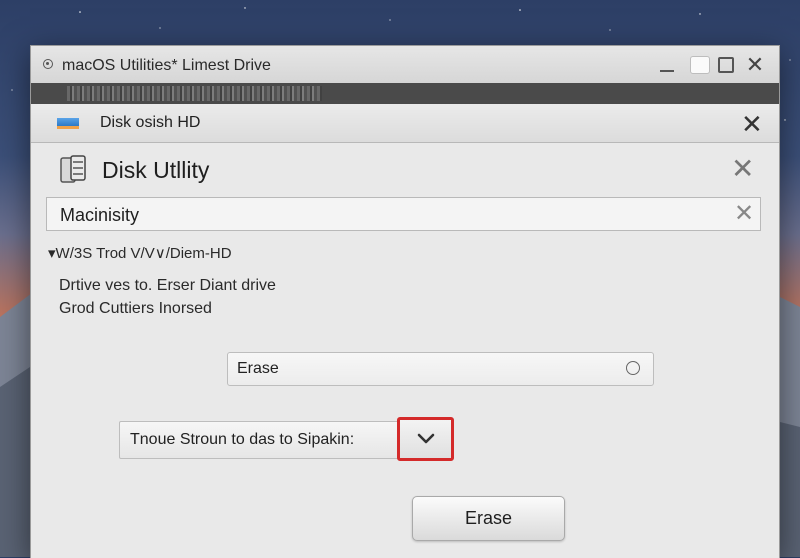  Describe the element at coordinates (667, 65) in the screenshot. I see `minimize-icon` at that location.